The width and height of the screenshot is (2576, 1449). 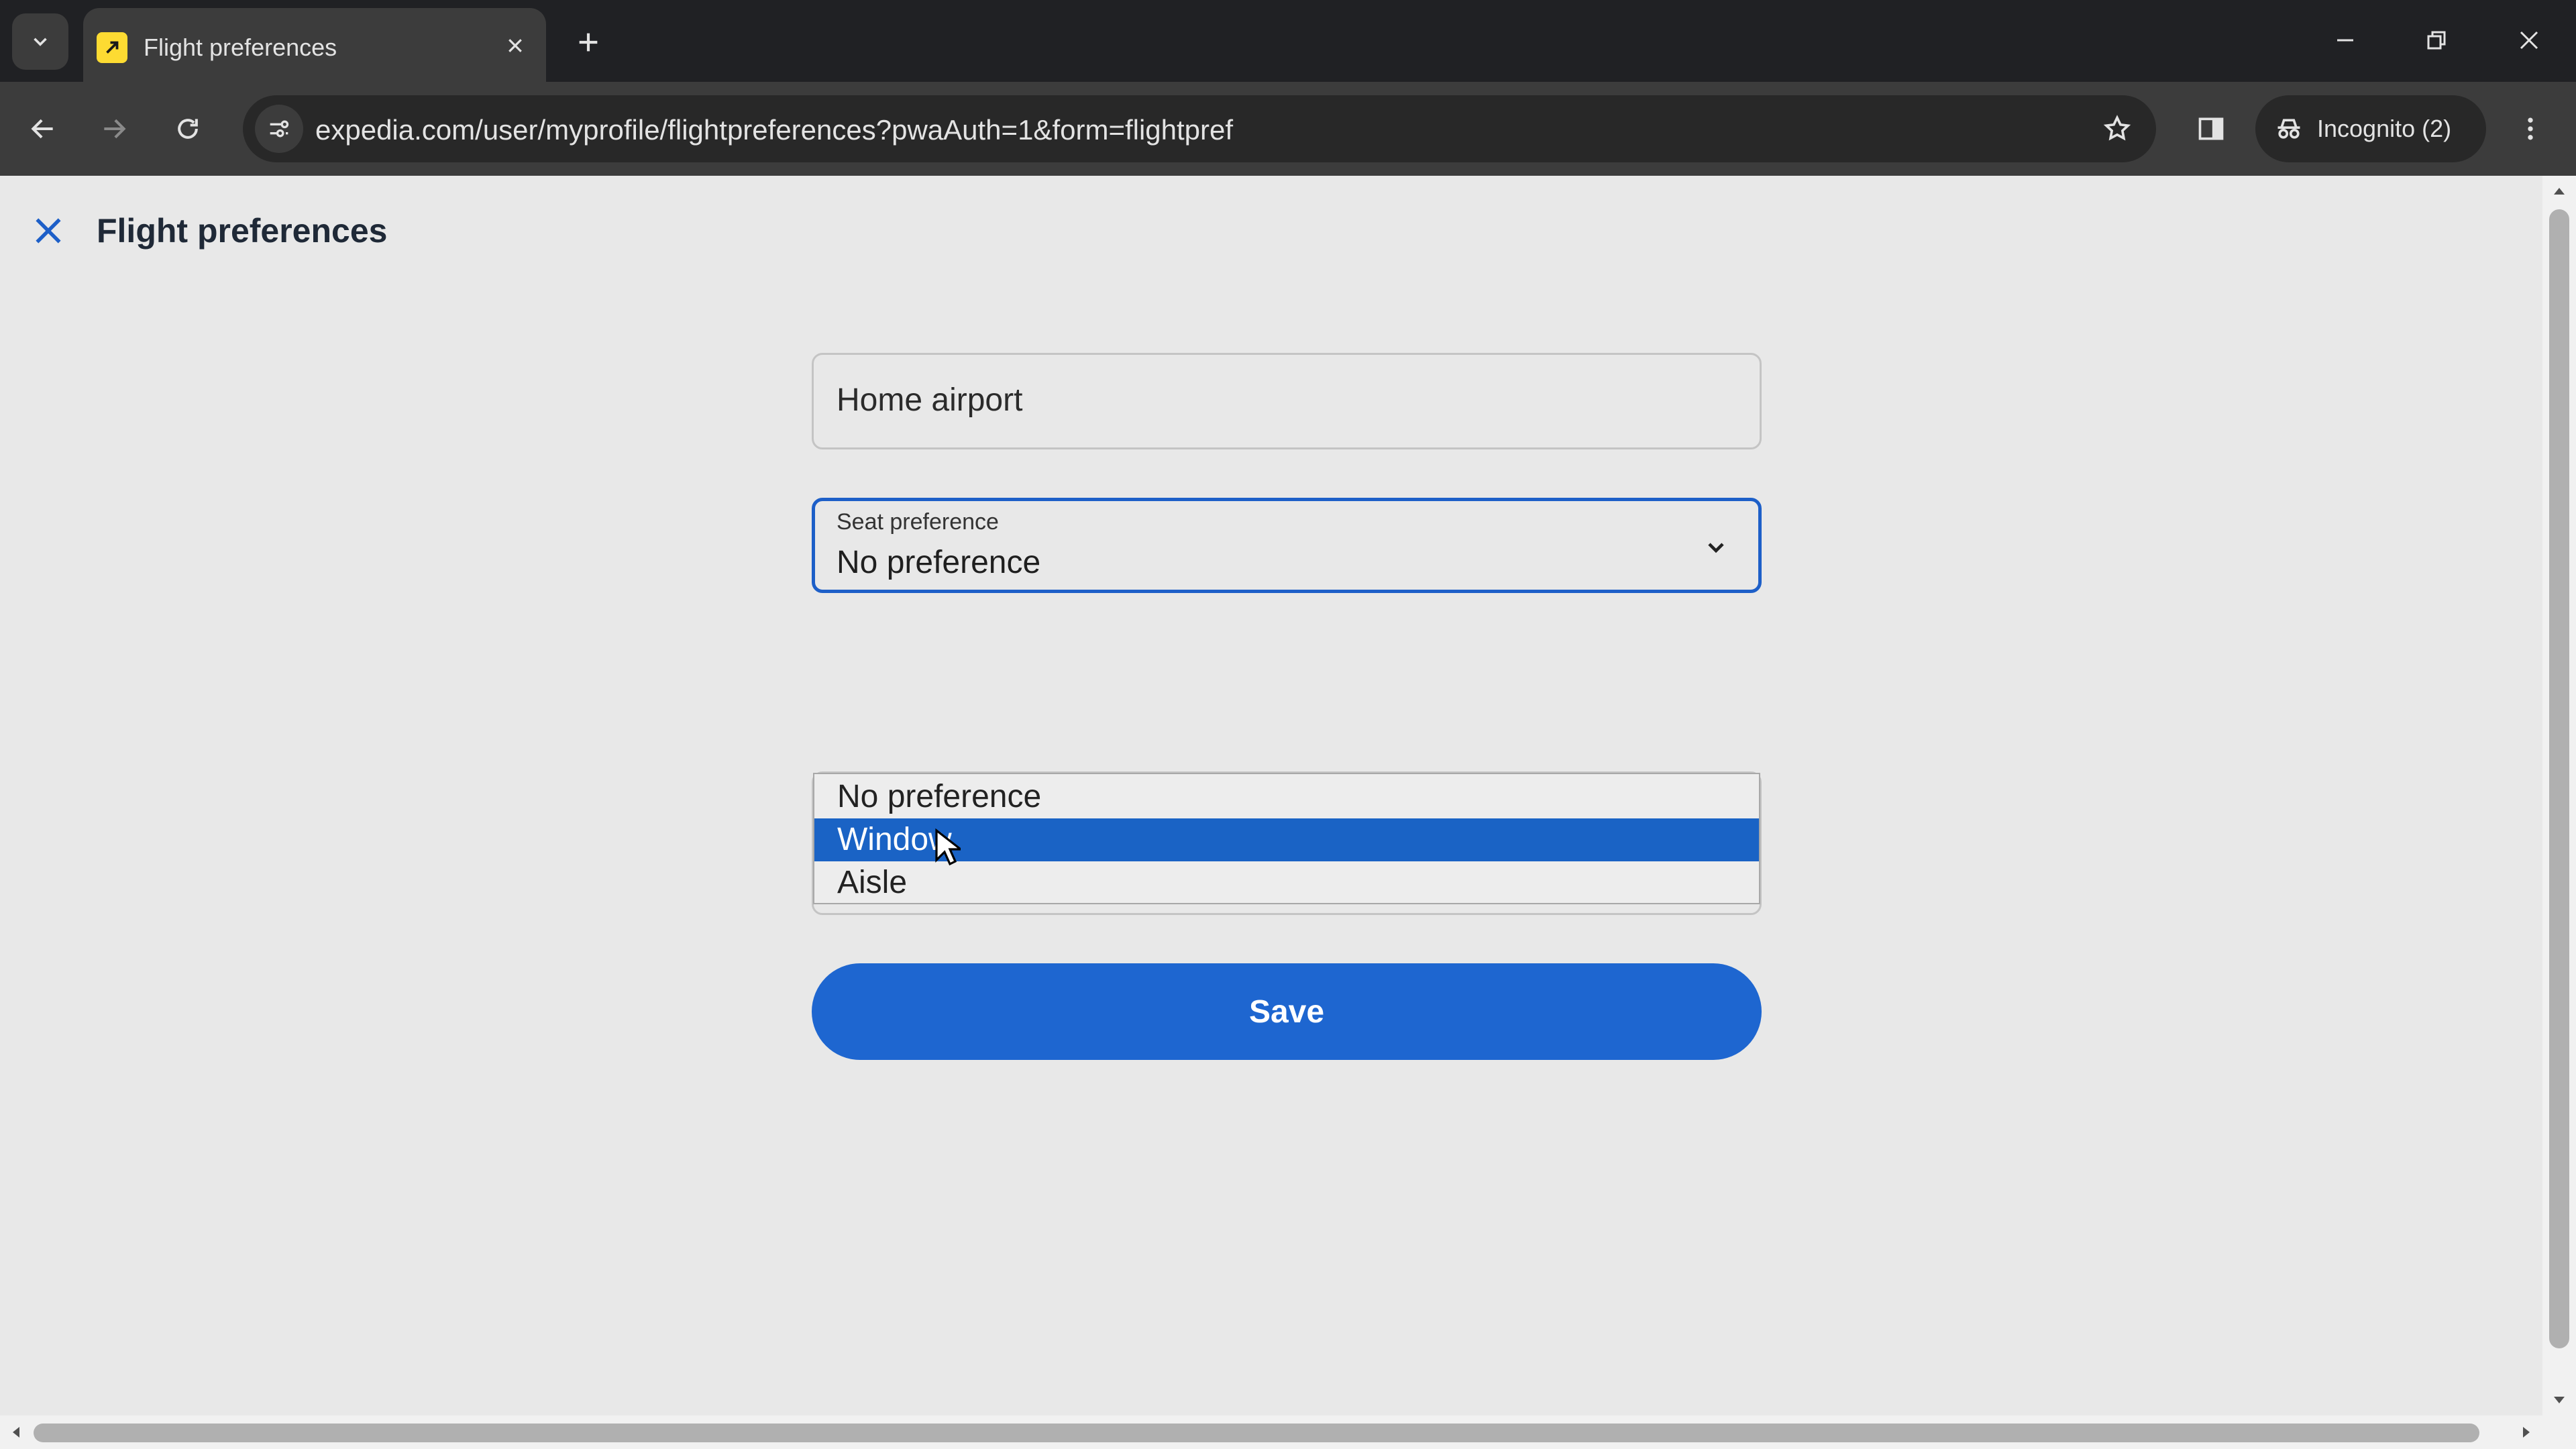 I want to click on restore-button, so click(x=2436, y=40).